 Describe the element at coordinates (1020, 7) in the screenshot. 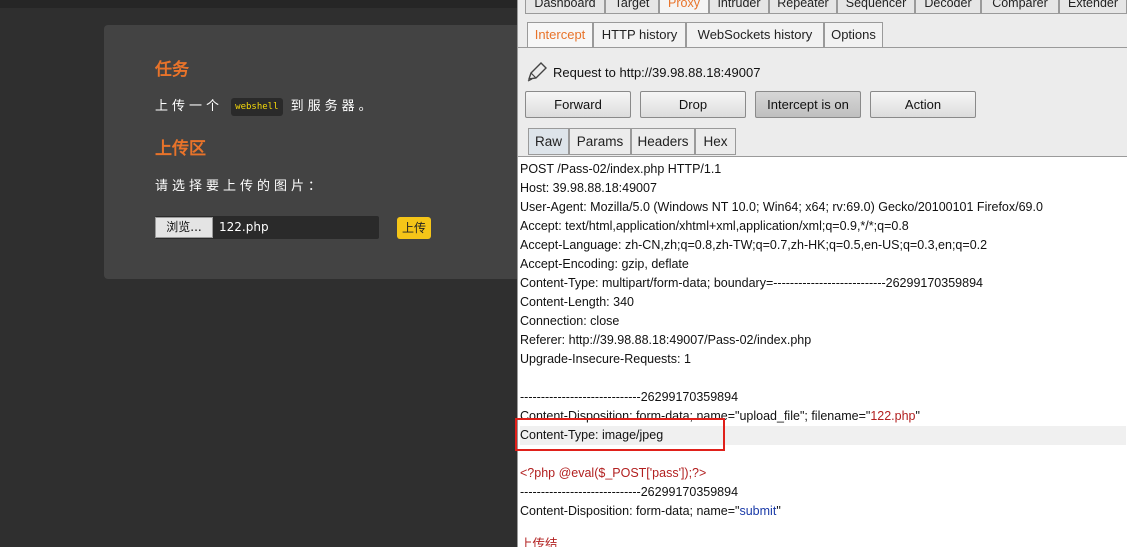

I see `tab-comparer: Comparer` at that location.